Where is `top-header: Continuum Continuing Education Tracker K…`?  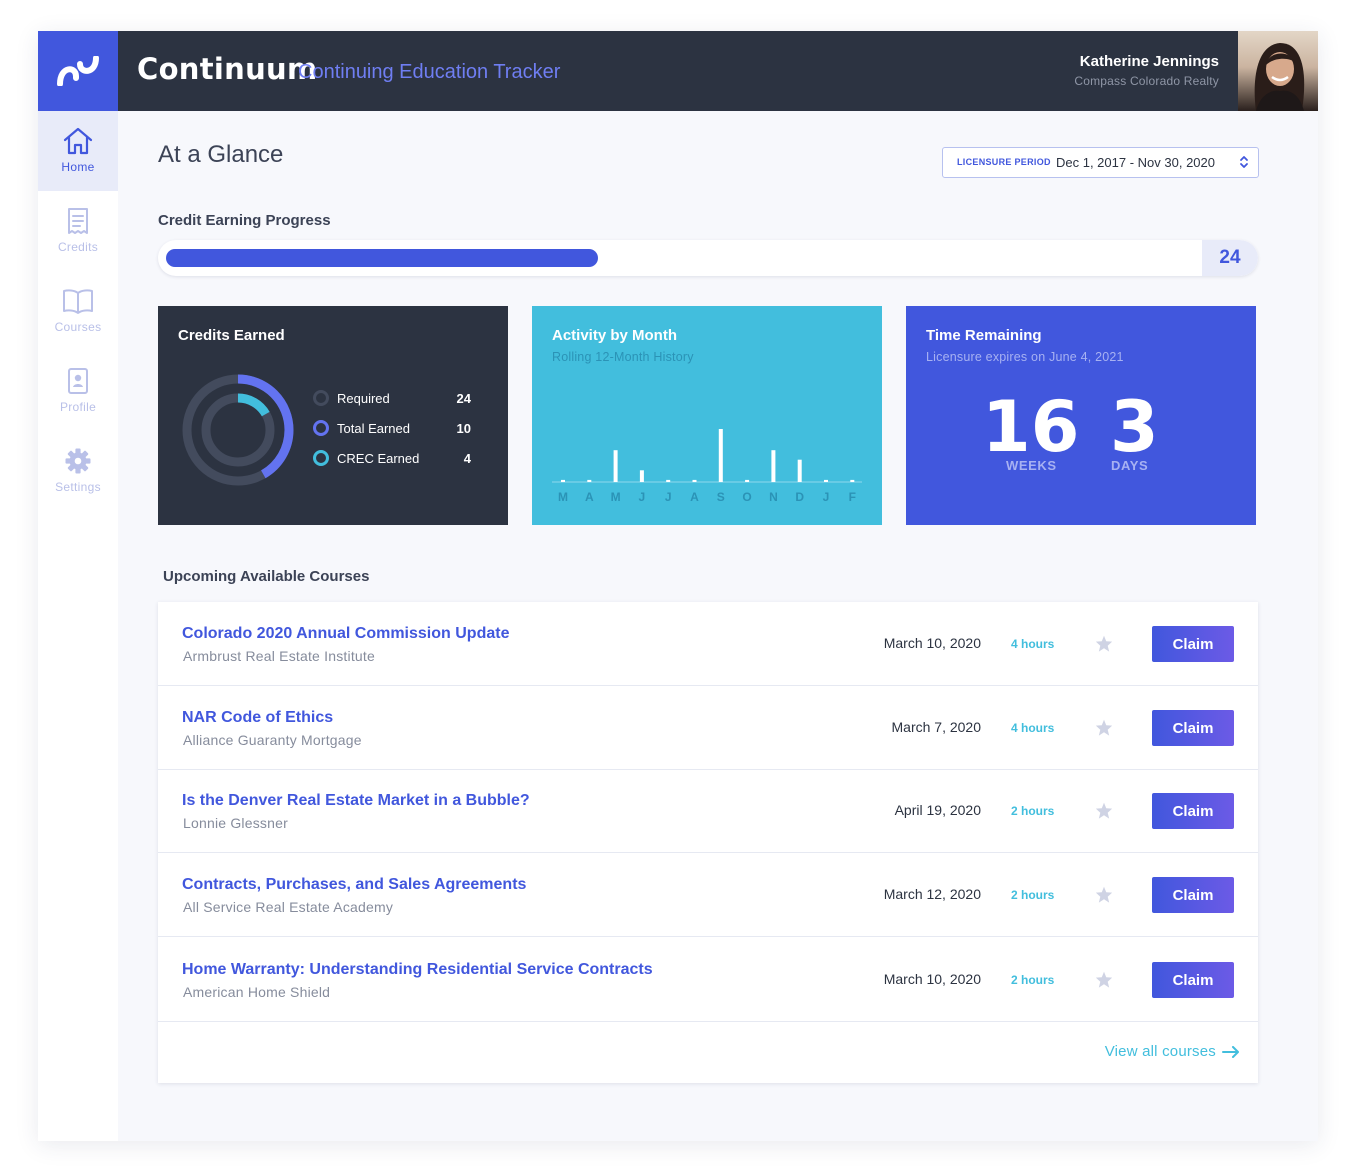 top-header: Continuum Continuing Education Tracker K… is located at coordinates (678, 71).